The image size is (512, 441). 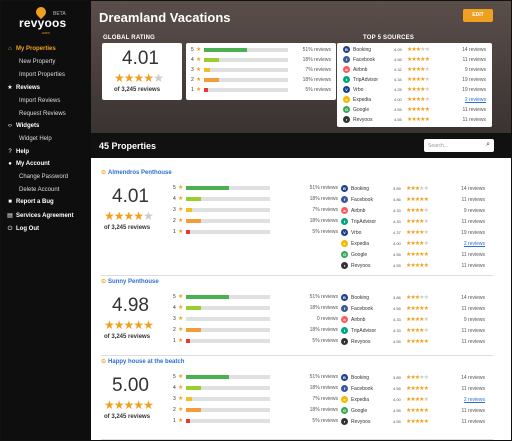 I want to click on vrbo-icon: V, so click(x=346, y=89).